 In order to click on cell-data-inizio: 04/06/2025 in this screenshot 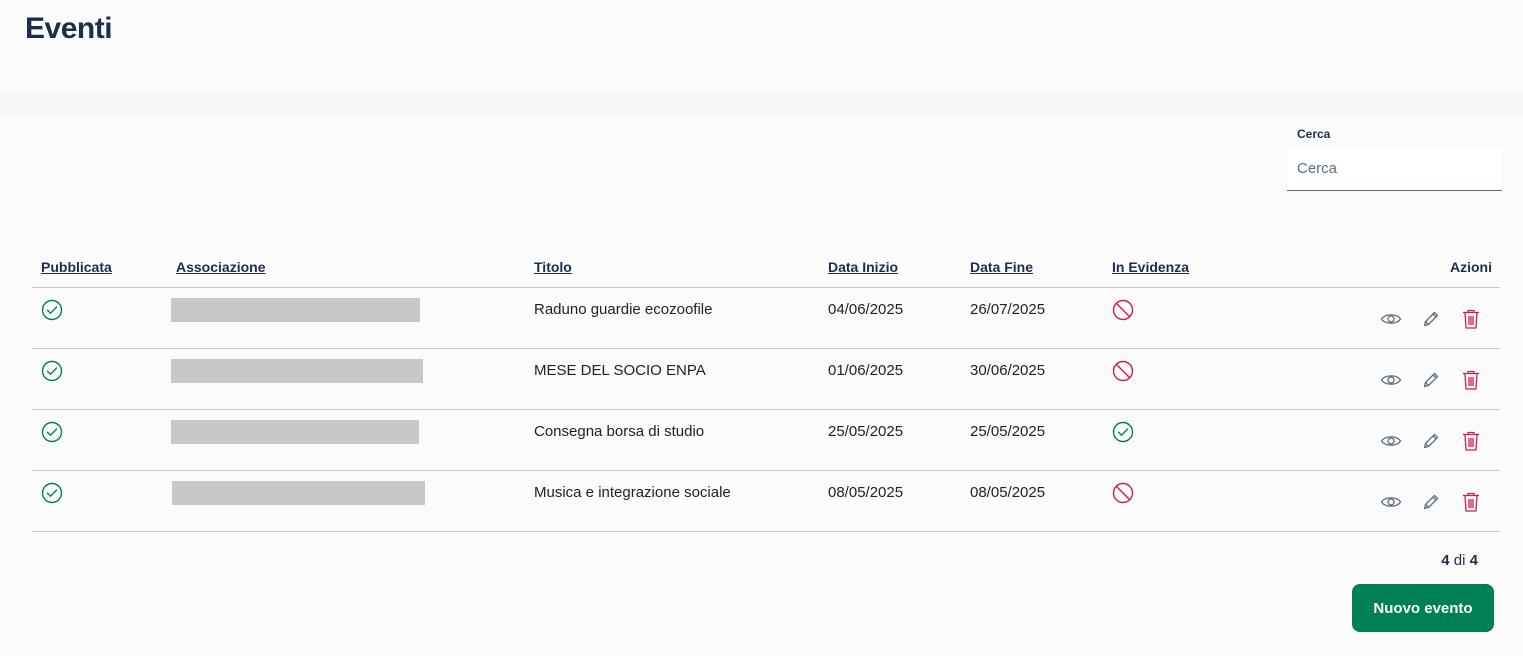, I will do `click(899, 318)`.